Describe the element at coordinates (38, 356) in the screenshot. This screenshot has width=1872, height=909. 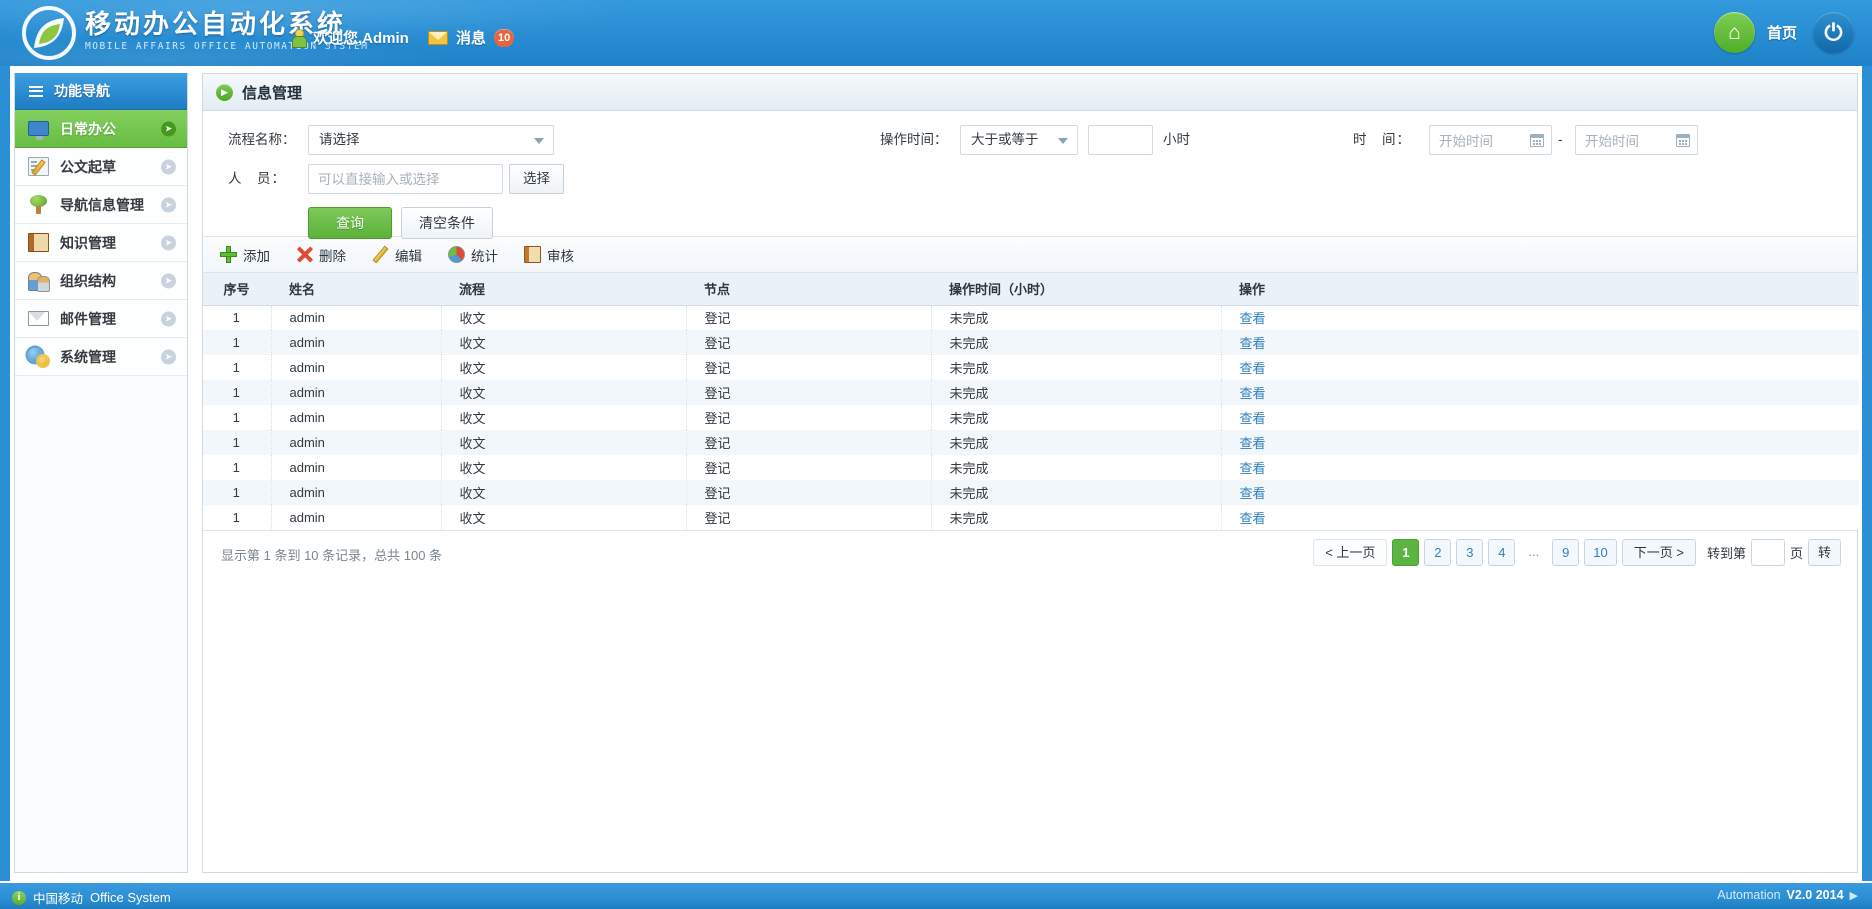
I see `gears-icon` at that location.